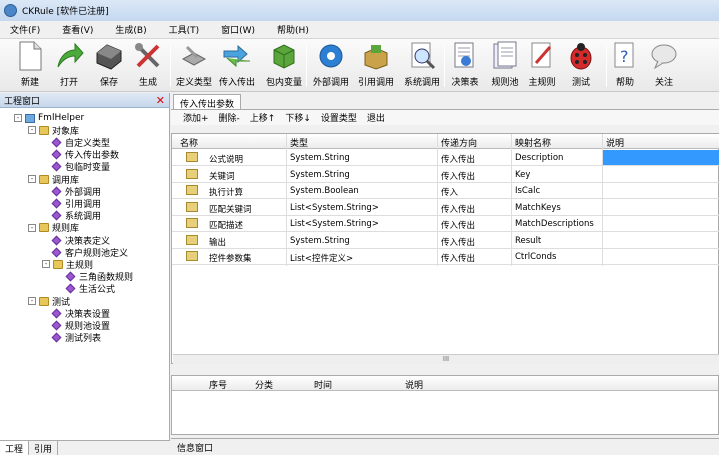  I want to click on table-row: 输出 System.String 传入传出 Result, so click(445, 241).